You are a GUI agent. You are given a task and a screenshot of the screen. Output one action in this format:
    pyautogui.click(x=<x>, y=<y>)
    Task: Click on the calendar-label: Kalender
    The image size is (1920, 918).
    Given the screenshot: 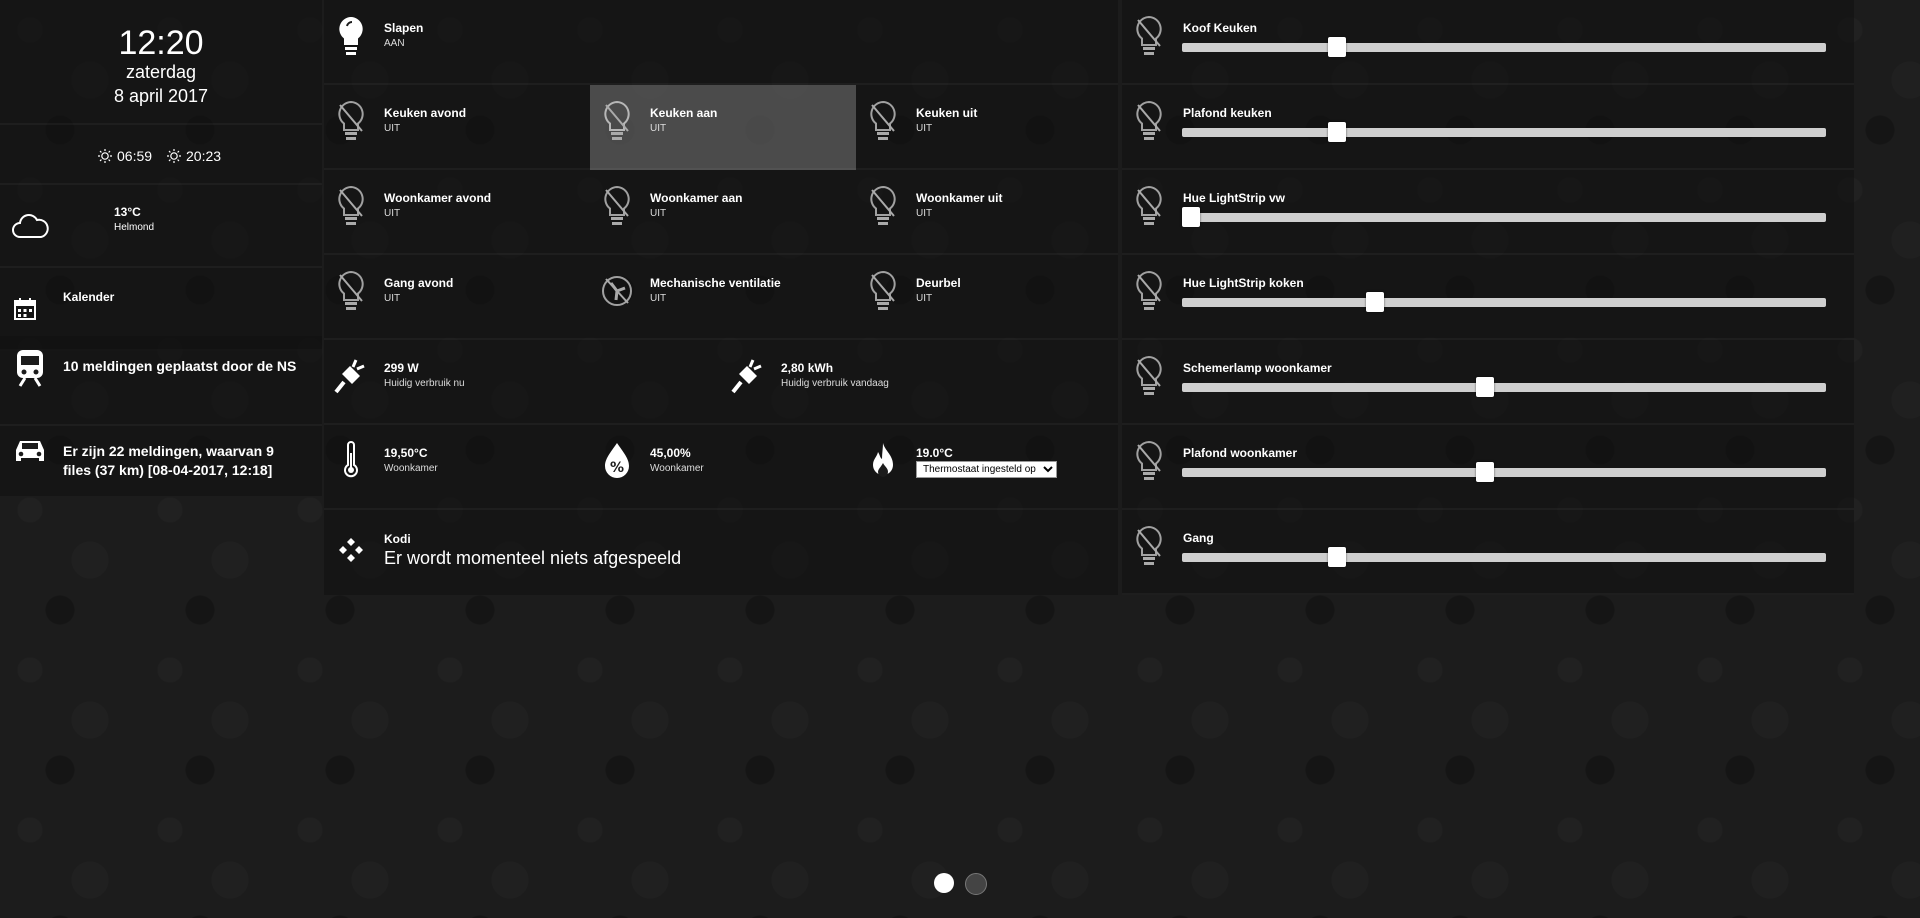 What is the action you would take?
    pyautogui.click(x=89, y=297)
    